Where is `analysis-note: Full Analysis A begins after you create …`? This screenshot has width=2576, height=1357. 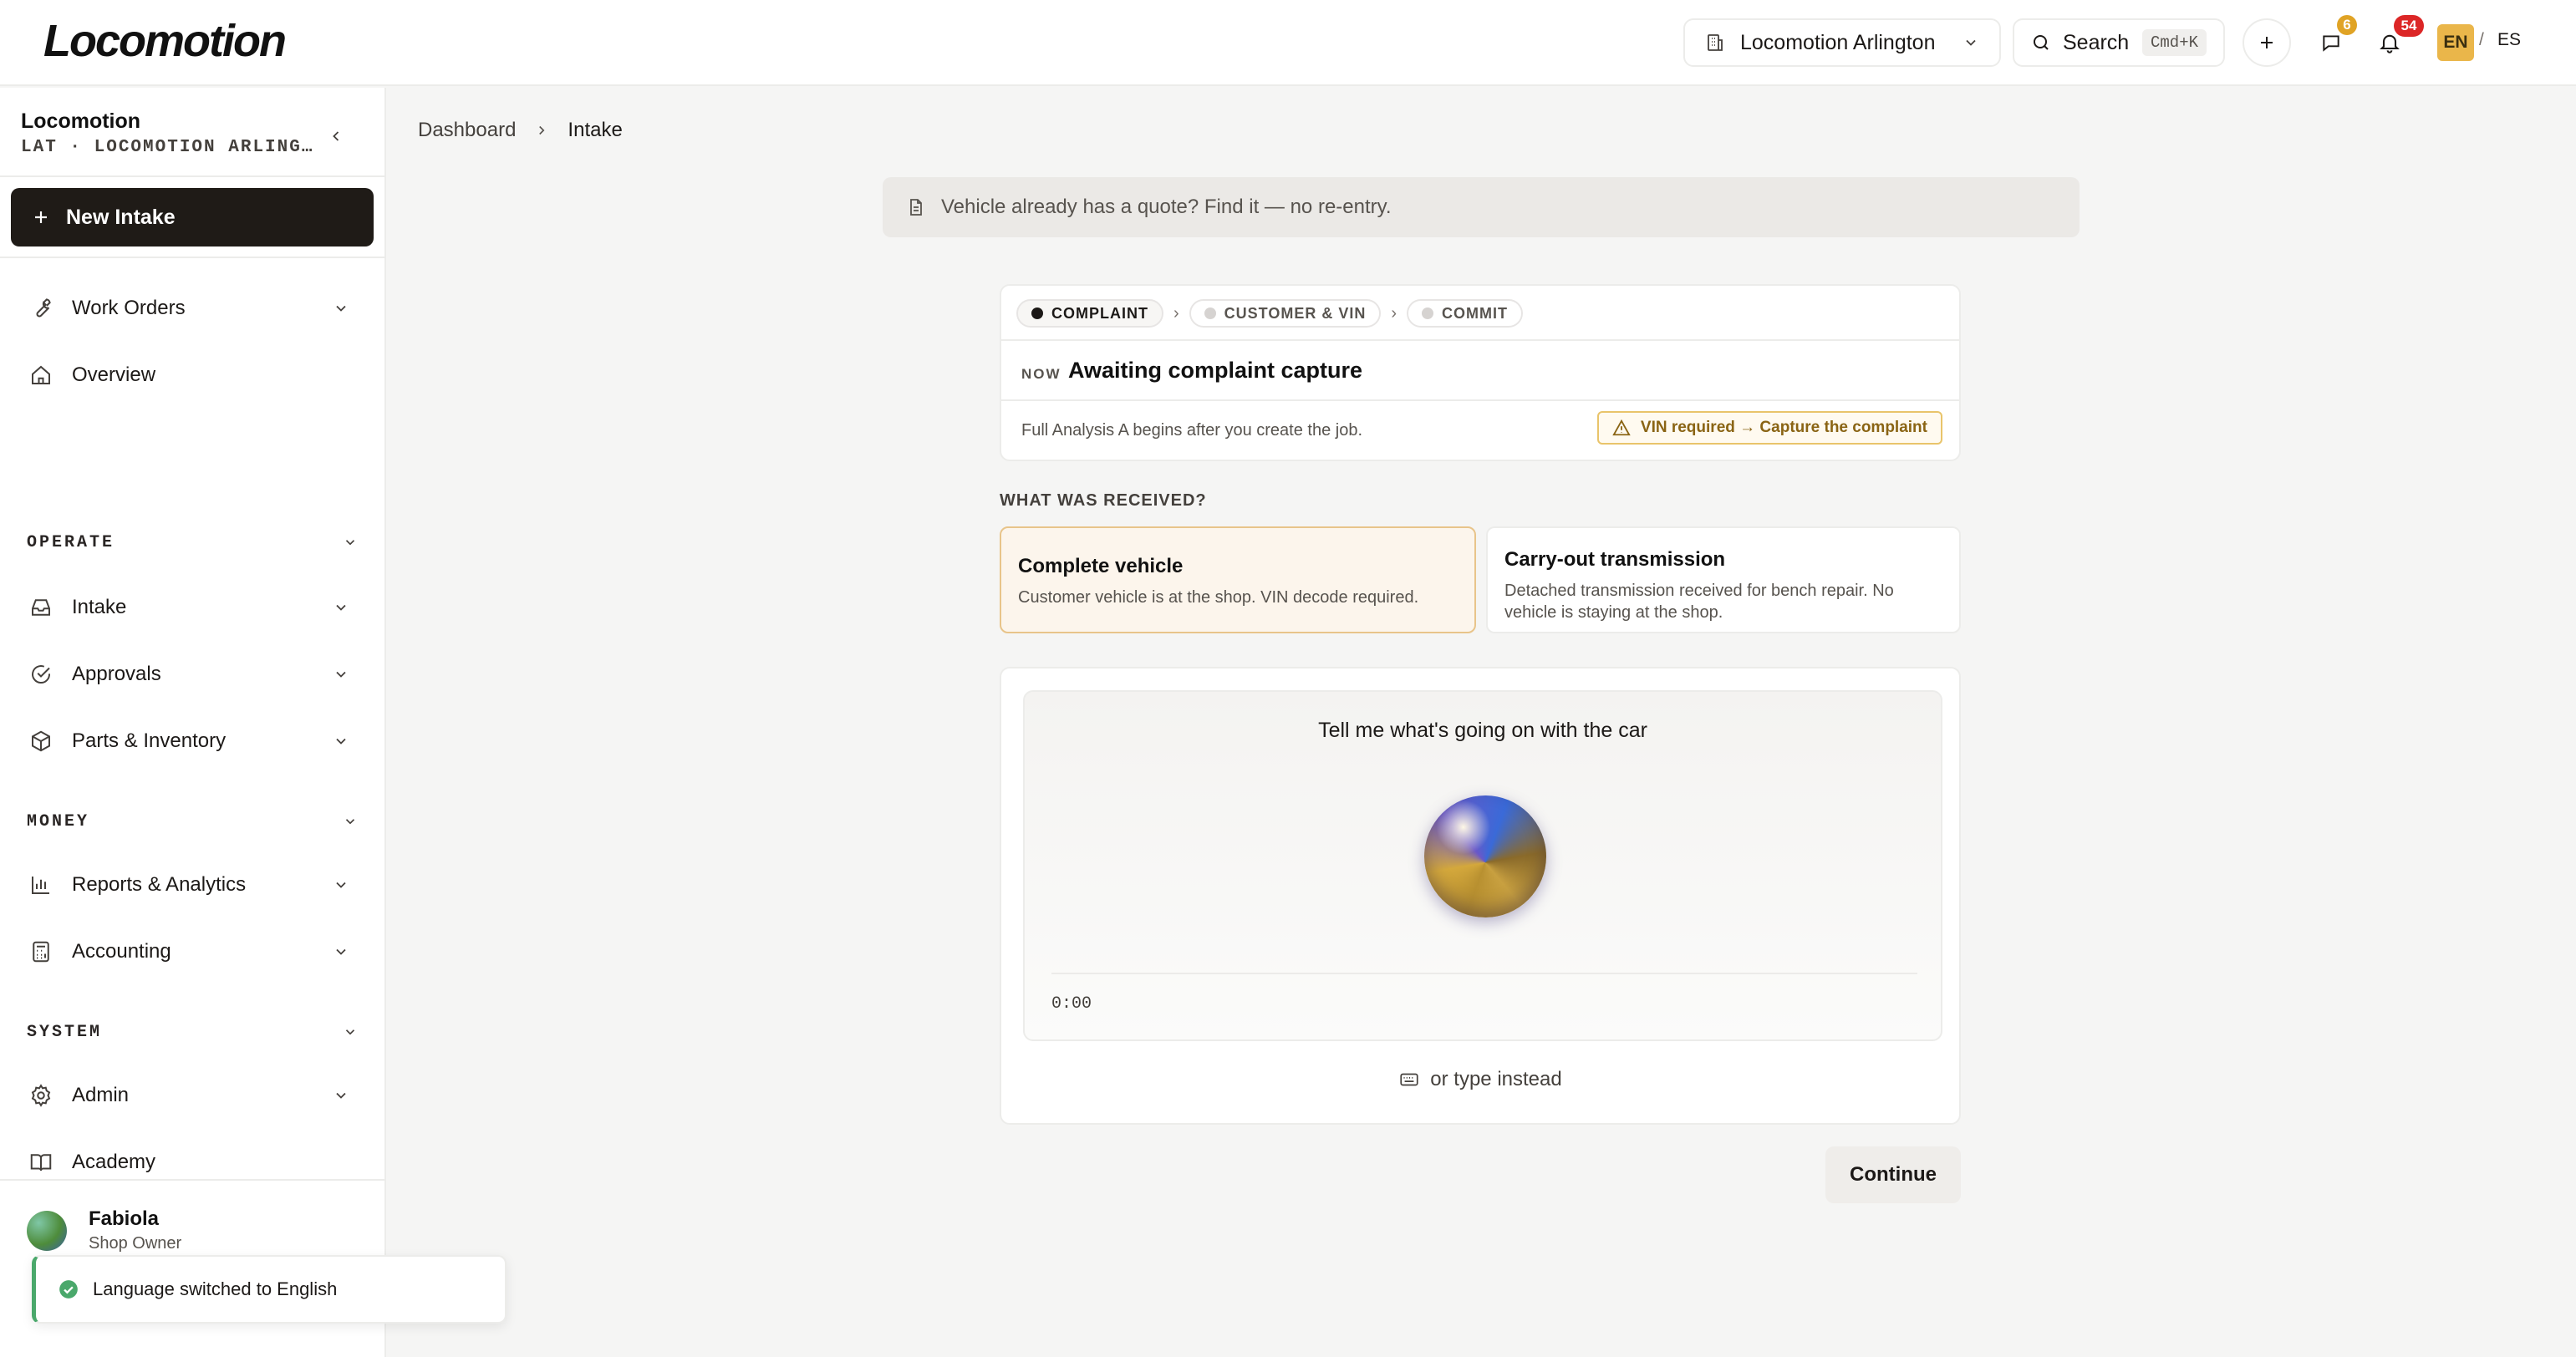 analysis-note: Full Analysis A begins after you create … is located at coordinates (1192, 431).